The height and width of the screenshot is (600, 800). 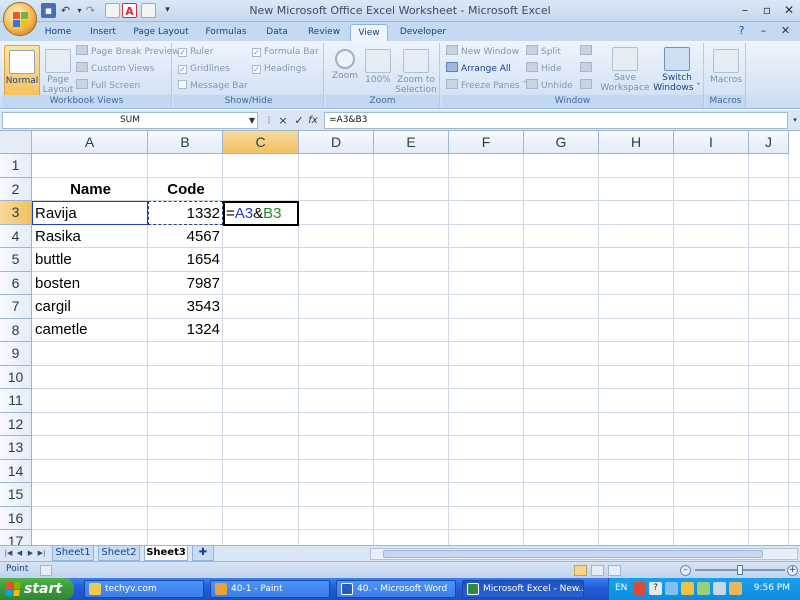 I want to click on cell-B4: 4567, so click(x=186, y=236).